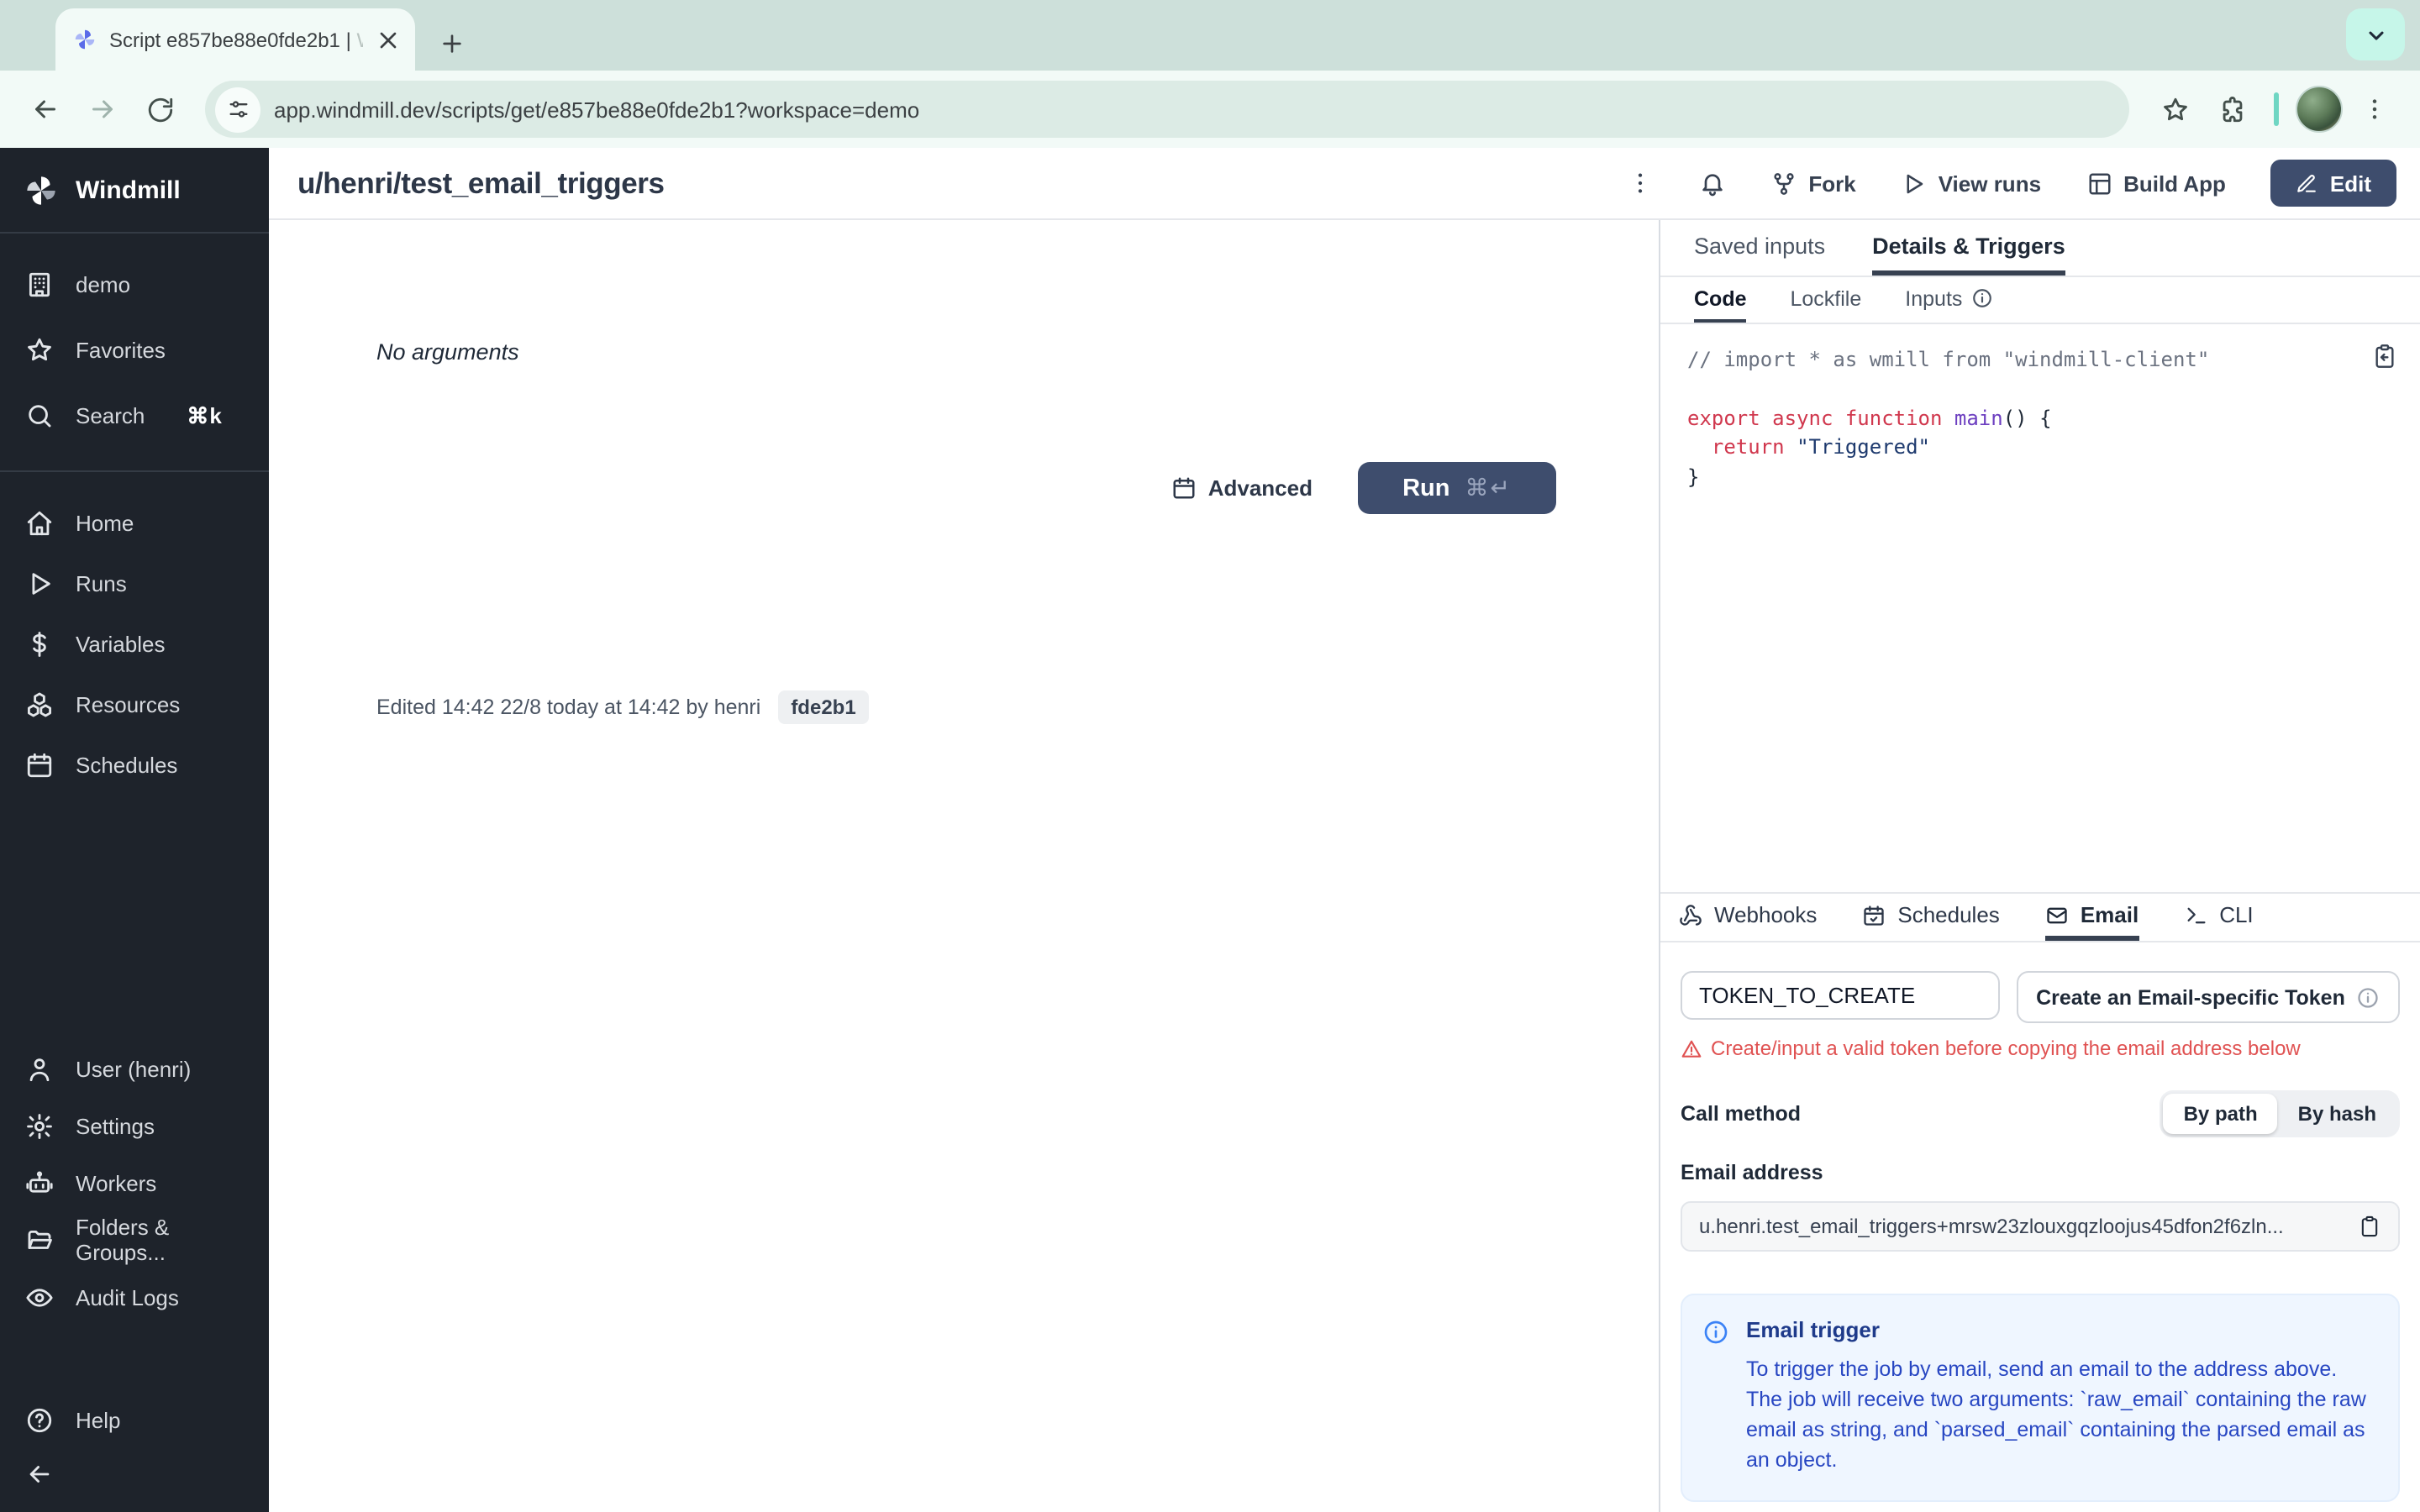 Image resolution: width=2420 pixels, height=1512 pixels. What do you see at coordinates (39, 1297) in the screenshot?
I see `eye-icon` at bounding box center [39, 1297].